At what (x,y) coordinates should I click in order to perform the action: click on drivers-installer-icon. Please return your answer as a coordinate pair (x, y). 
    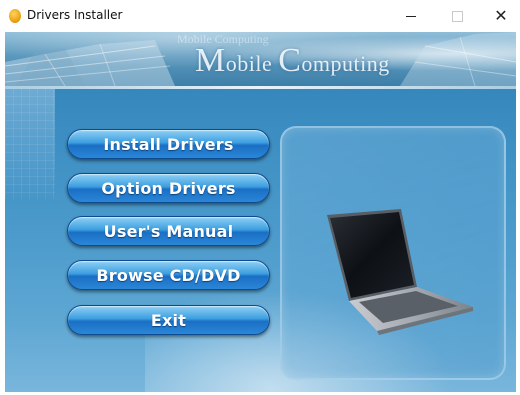
    Looking at the image, I should click on (15, 16).